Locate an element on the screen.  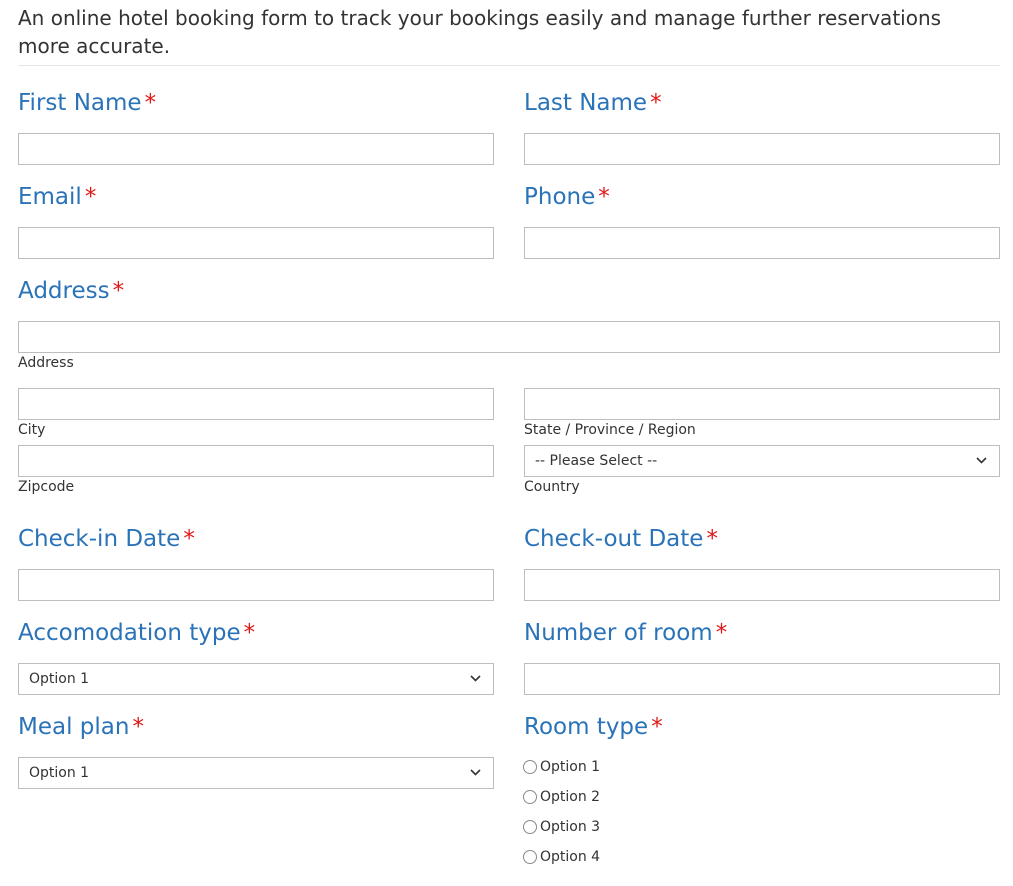
room-type-label: Room type * is located at coordinates (593, 727).